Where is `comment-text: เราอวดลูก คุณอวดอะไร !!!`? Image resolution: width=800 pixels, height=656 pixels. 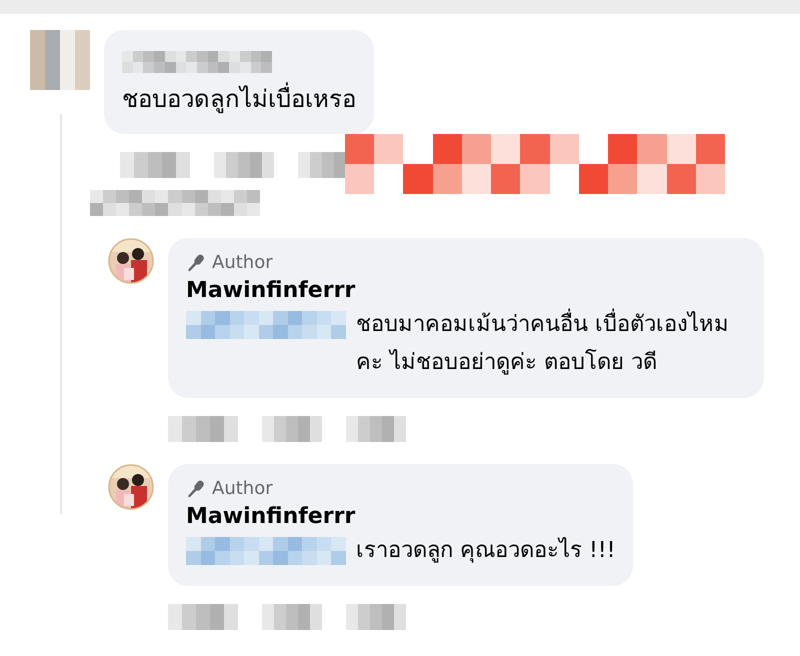 comment-text: เราอวดลูก คุณอวดอะไร !!! is located at coordinates (486, 550).